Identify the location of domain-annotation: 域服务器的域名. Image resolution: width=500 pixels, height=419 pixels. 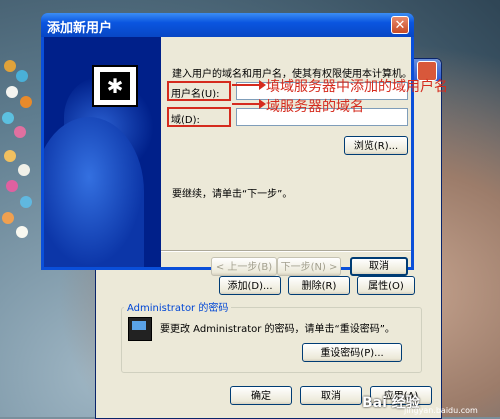
(315, 107).